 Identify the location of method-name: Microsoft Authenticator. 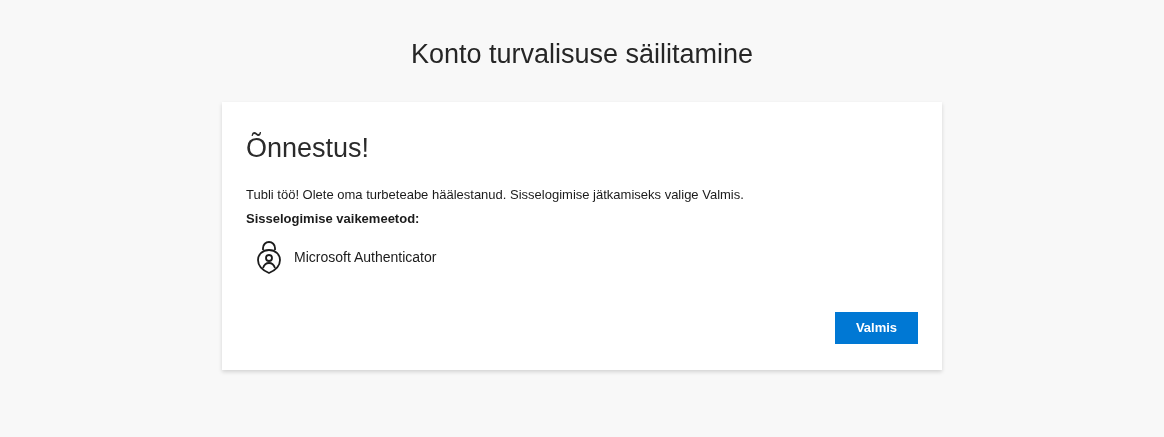
(365, 257).